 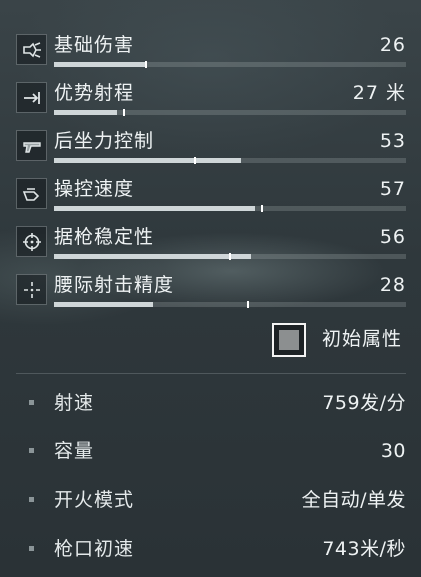 What do you see at coordinates (379, 93) in the screenshot?
I see `stat-value: 27 米` at bounding box center [379, 93].